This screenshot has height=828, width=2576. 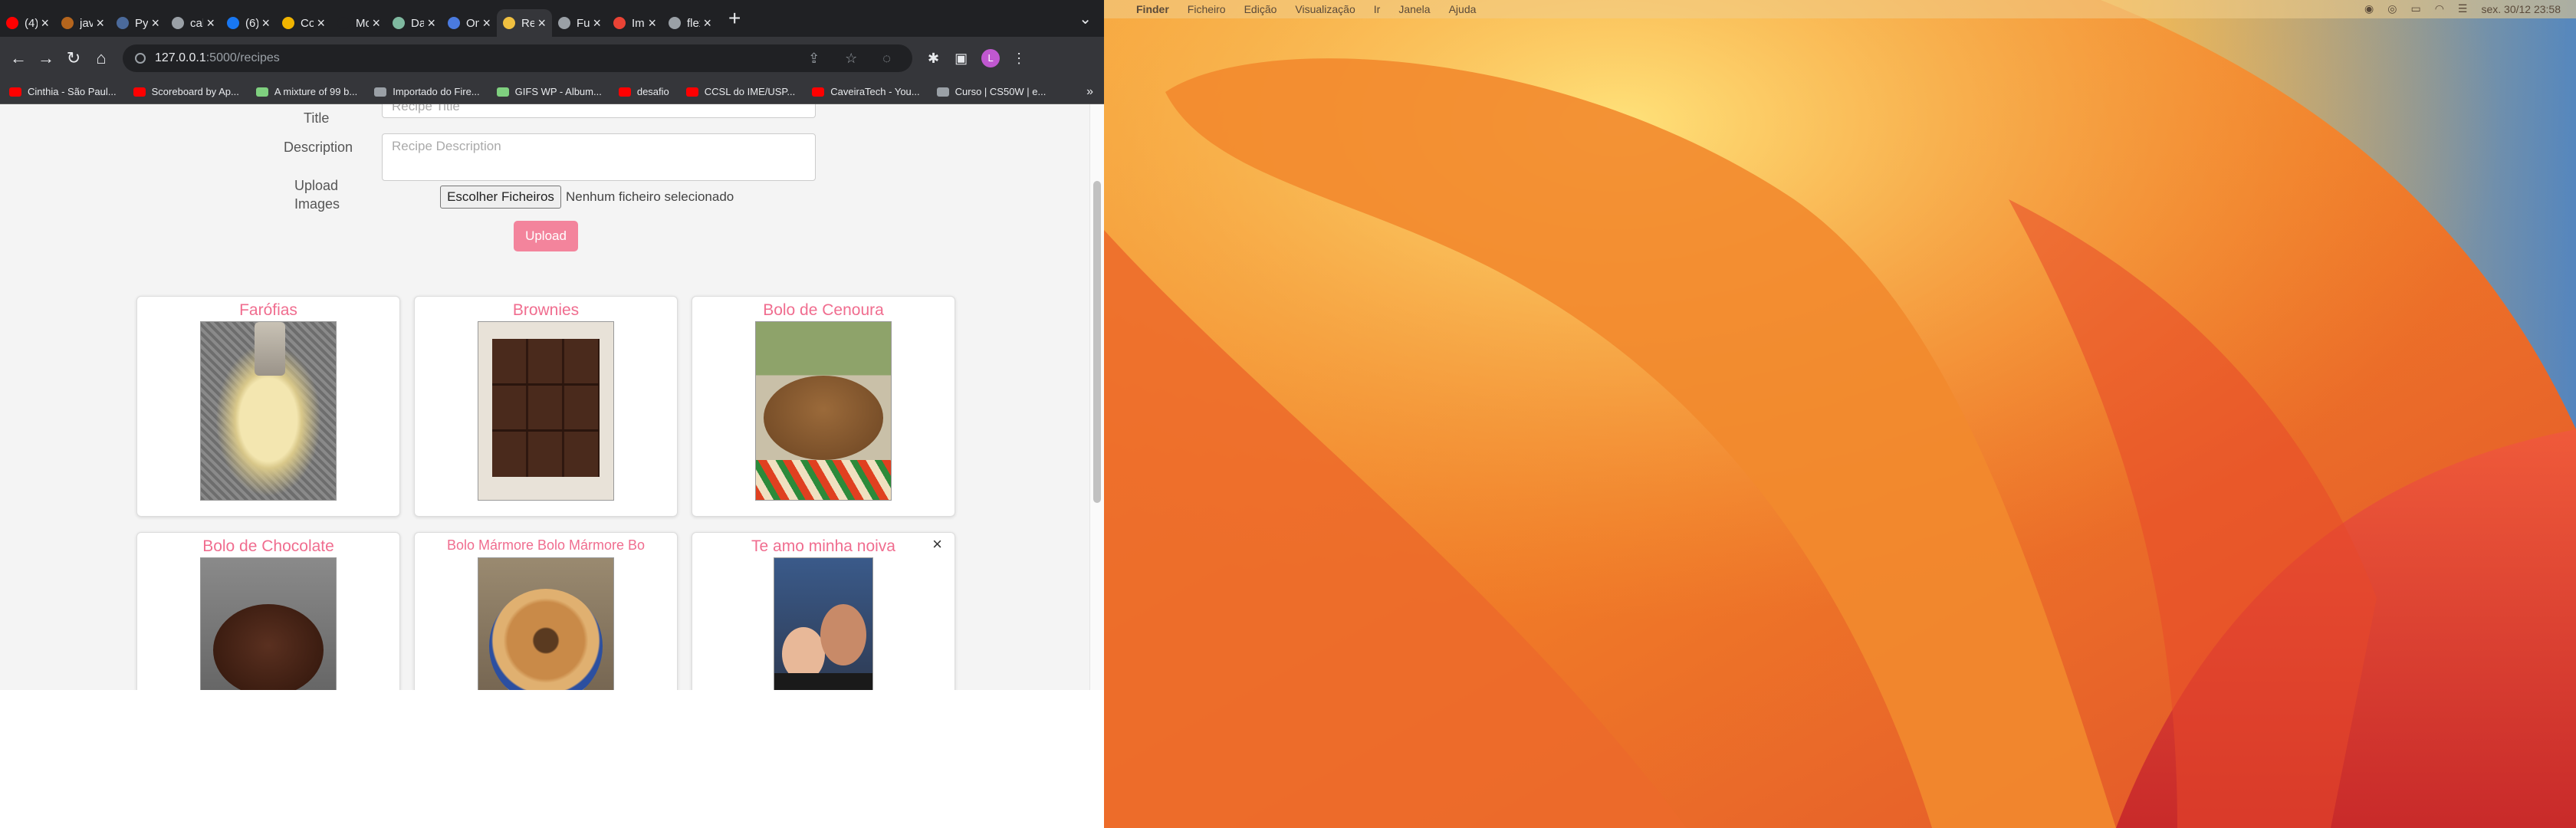 What do you see at coordinates (268, 310) in the screenshot?
I see `recipe-title: Farófias` at bounding box center [268, 310].